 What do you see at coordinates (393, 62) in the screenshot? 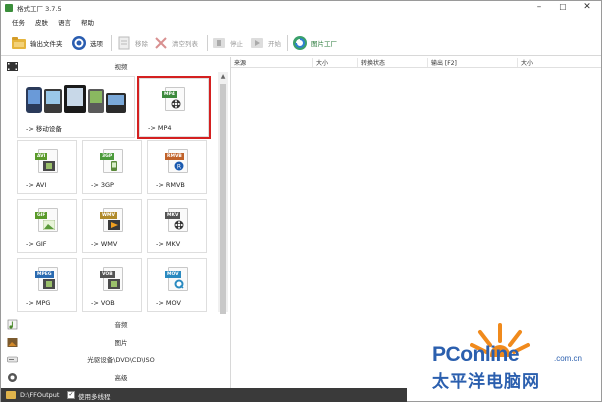
I see `column-status: 转换状态` at bounding box center [393, 62].